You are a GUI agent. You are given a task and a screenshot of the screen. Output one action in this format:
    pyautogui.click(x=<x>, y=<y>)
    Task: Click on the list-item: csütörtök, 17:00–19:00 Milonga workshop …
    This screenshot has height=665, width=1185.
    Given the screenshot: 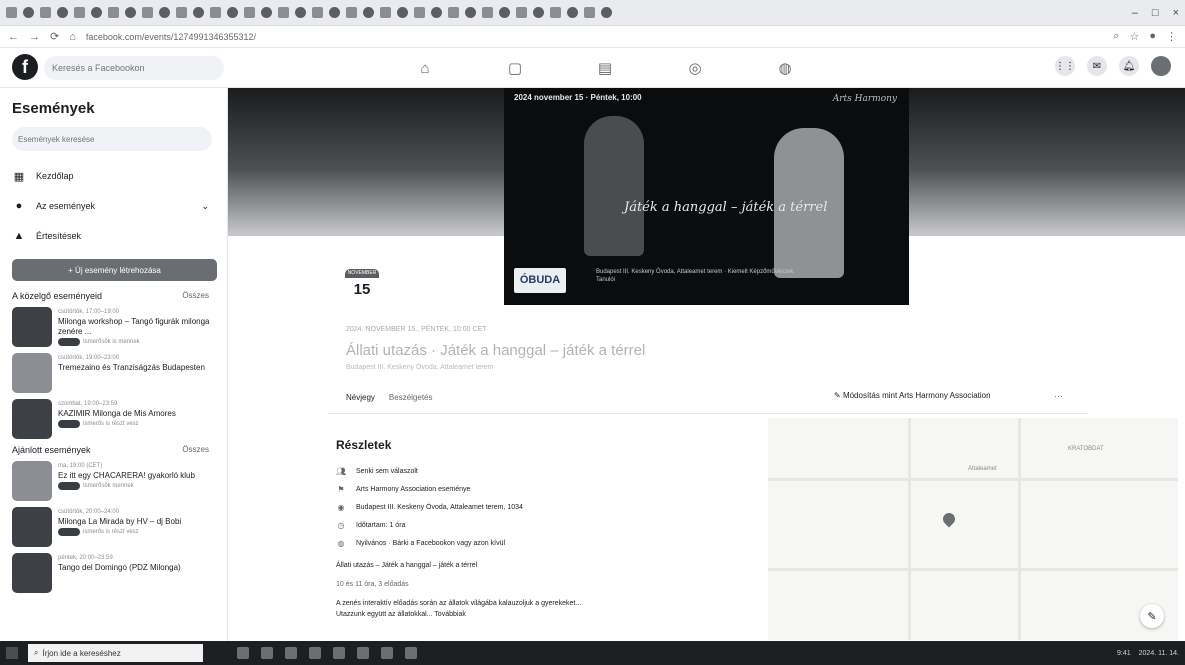 What is the action you would take?
    pyautogui.click(x=115, y=327)
    